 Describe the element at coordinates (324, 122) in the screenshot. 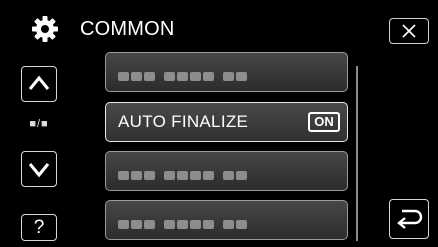

I see `status-badge: ON` at that location.